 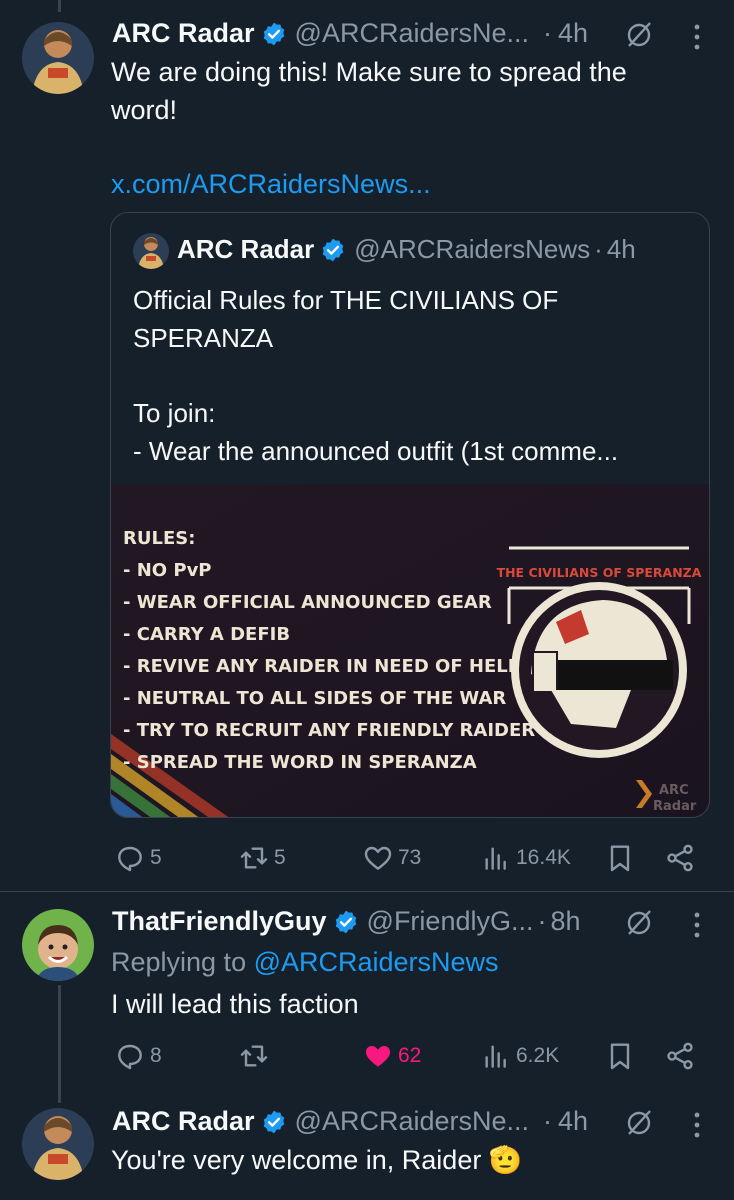 What do you see at coordinates (219, 921) in the screenshot?
I see `display-name: ThatFriendlyGuy` at bounding box center [219, 921].